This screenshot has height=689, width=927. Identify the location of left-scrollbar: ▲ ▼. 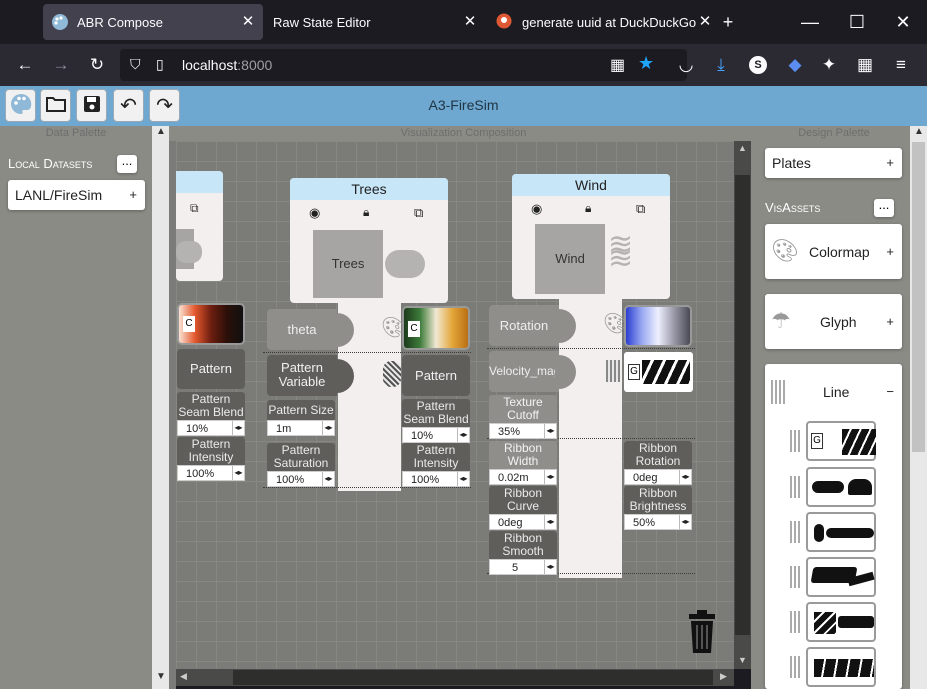
(160, 407).